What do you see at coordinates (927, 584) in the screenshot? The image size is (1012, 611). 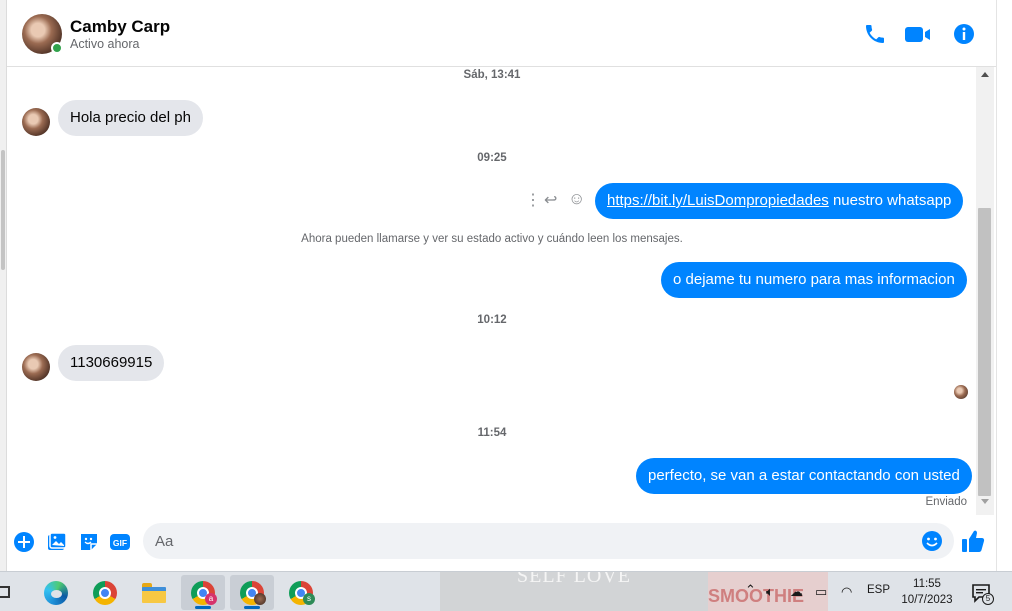 I see `clock-time: 11:55` at bounding box center [927, 584].